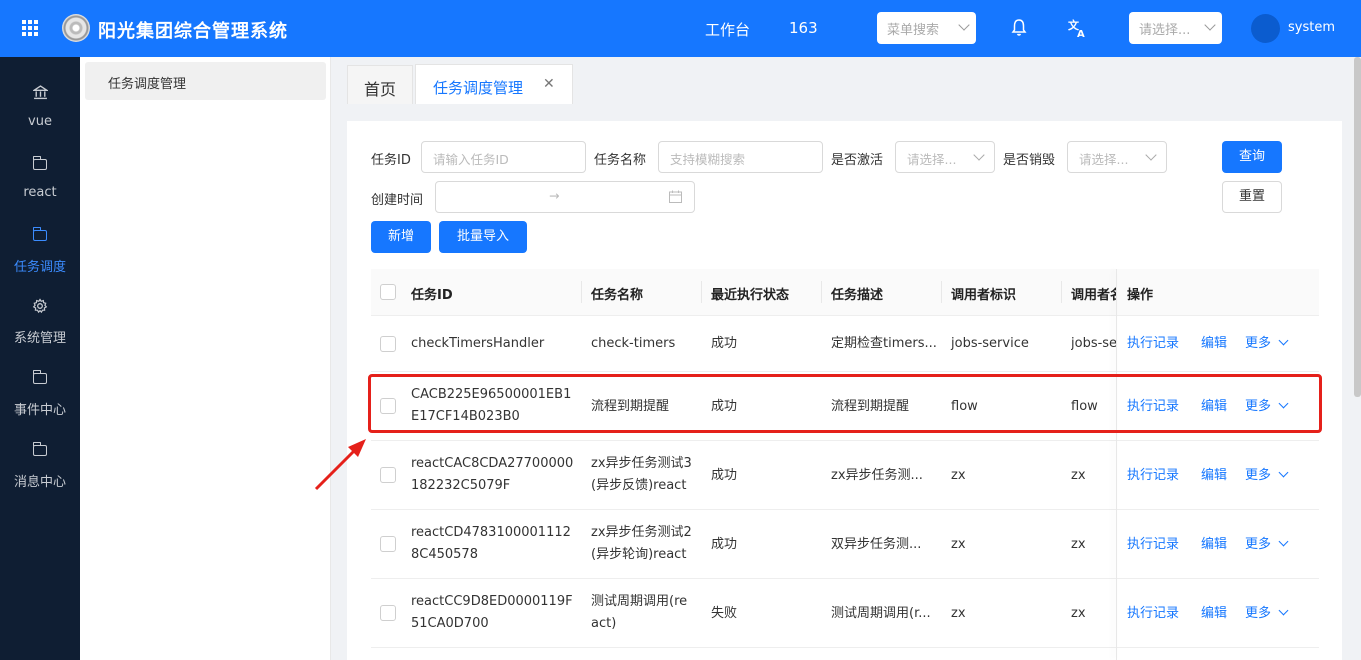  Describe the element at coordinates (432, 295) in the screenshot. I see `header-task-id: 任务ID` at that location.